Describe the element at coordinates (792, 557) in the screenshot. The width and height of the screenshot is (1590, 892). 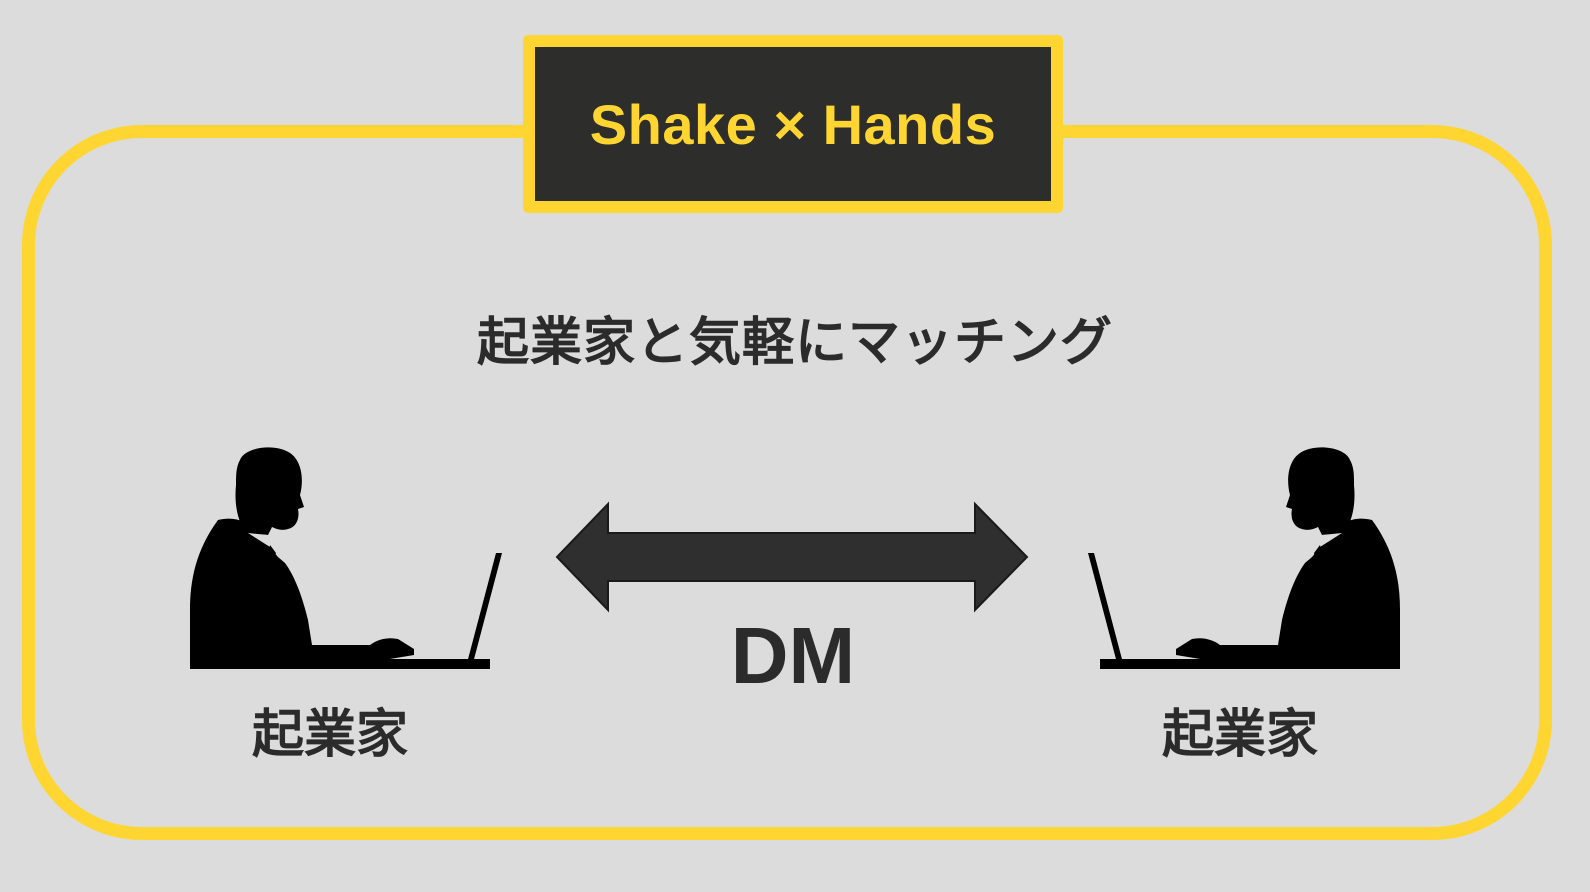
I see `double-headed-arrow-icon` at that location.